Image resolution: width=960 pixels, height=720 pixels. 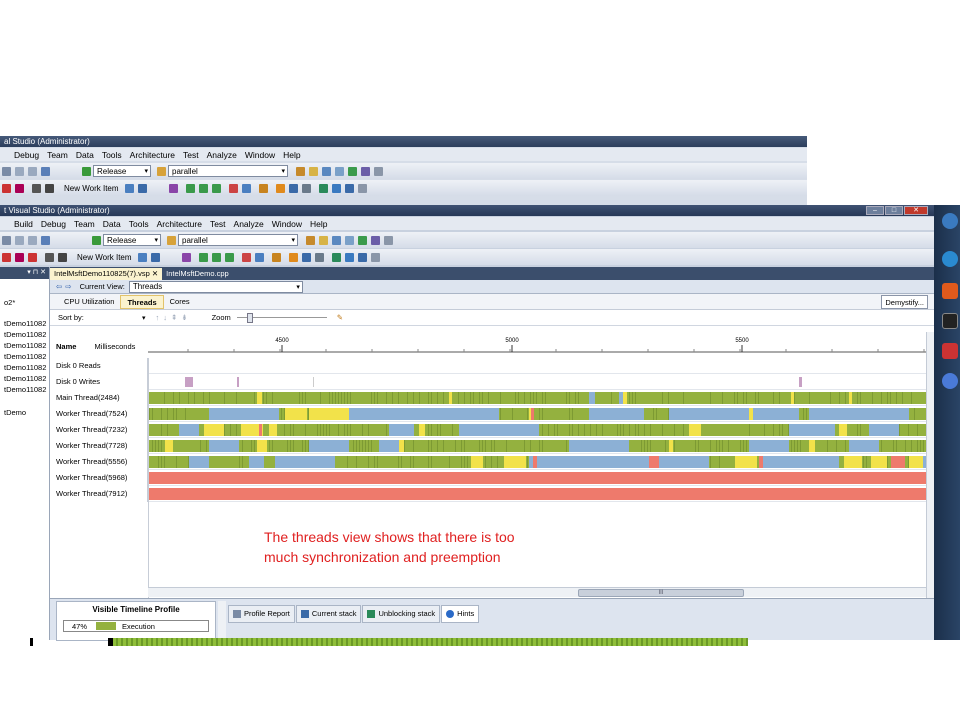 What do you see at coordinates (106, 274) in the screenshot?
I see `tab-vsp: IntelMsftDemo110825(7).vsp ✕` at bounding box center [106, 274].